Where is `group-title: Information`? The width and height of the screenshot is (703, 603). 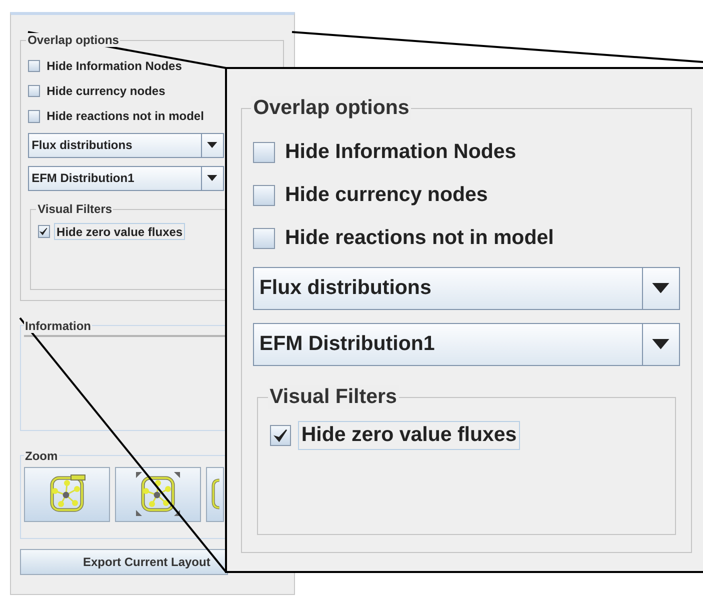
group-title: Information is located at coordinates (58, 325).